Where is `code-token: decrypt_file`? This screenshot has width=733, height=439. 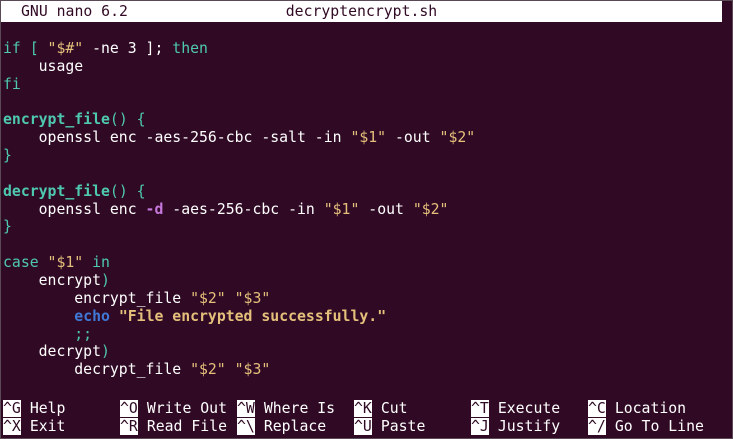
code-token: decrypt_file is located at coordinates (56, 191).